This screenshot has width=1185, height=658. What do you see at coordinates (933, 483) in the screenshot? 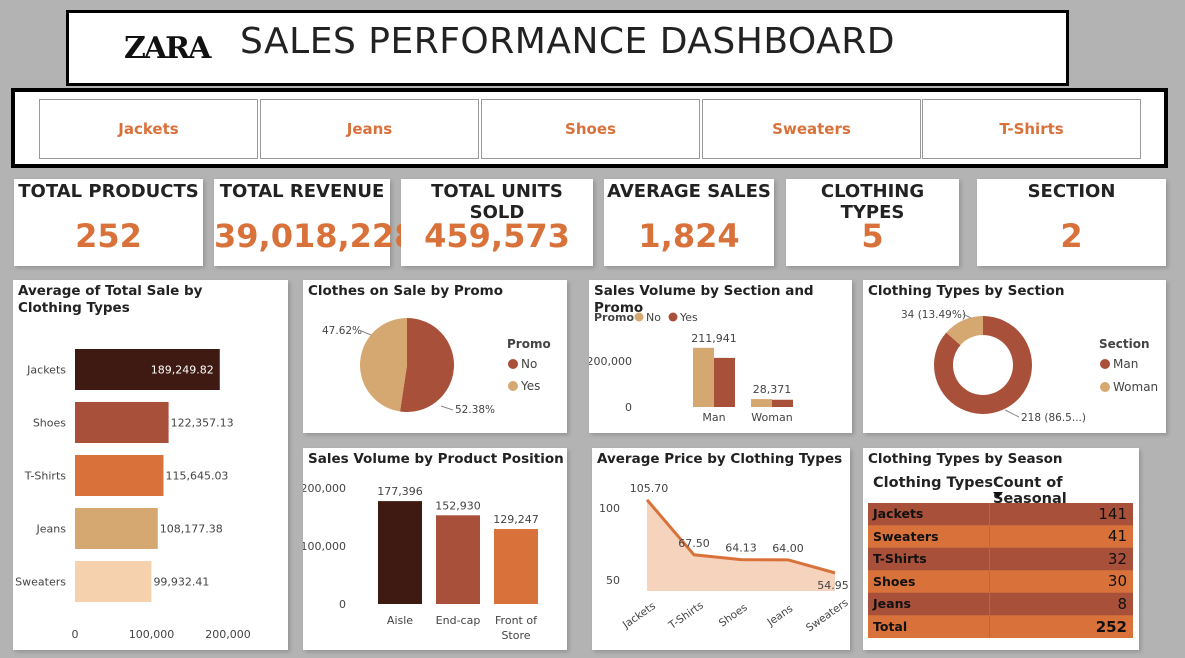
I see `table-header-clothing-types: Clothing Types` at bounding box center [933, 483].